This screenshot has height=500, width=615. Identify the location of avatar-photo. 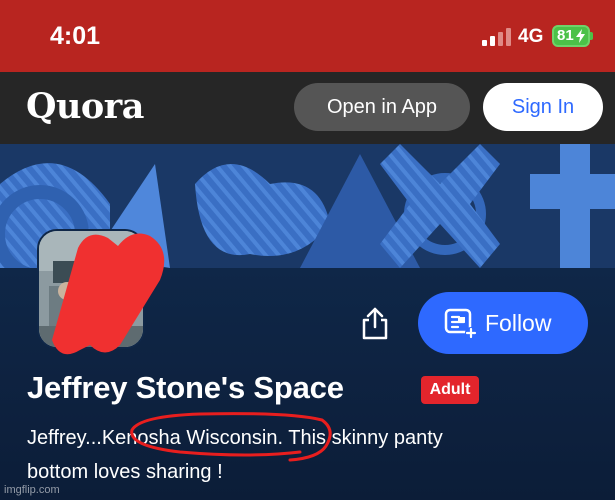
(91, 289).